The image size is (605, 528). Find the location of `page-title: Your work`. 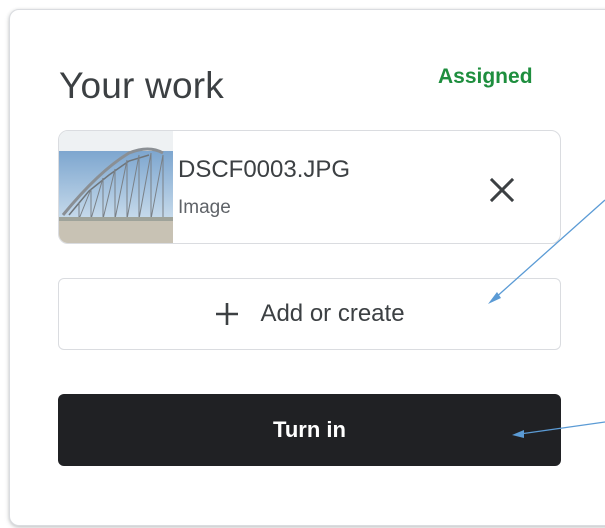

page-title: Your work is located at coordinates (141, 85).